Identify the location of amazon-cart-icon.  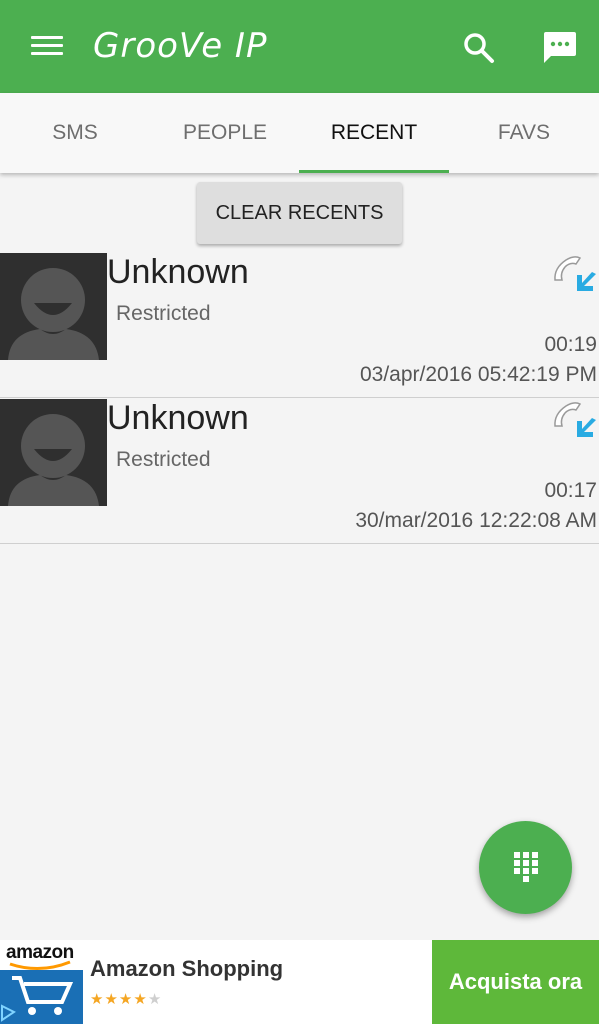
(41, 992).